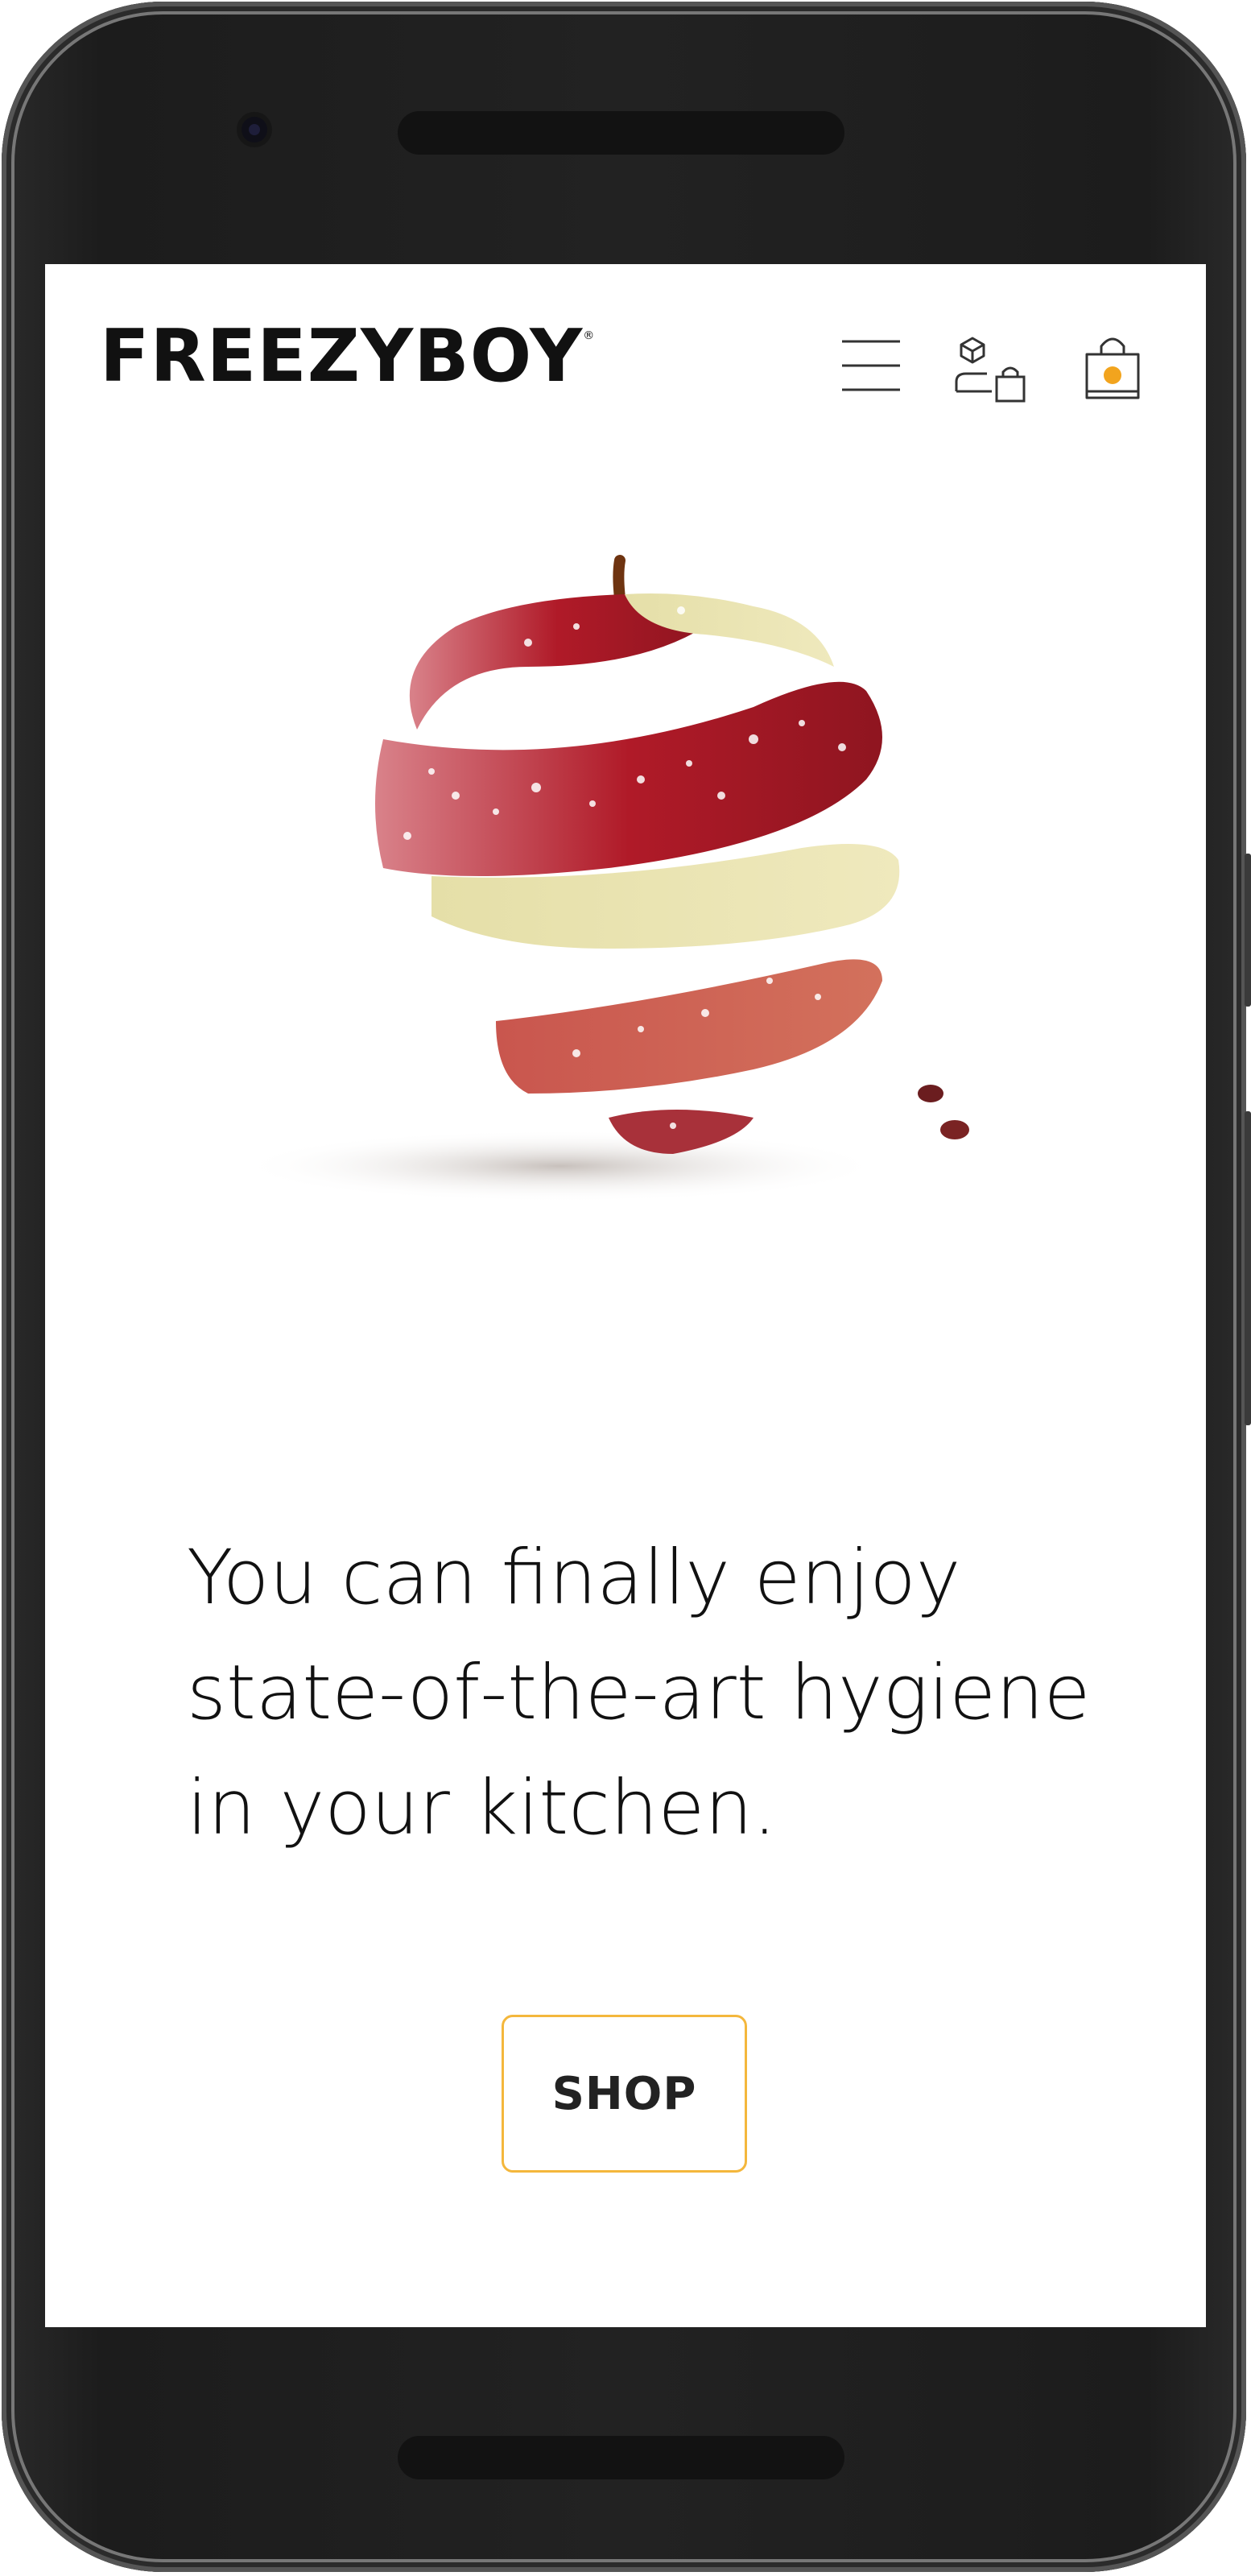 The width and height of the screenshot is (1251, 2576). Describe the element at coordinates (1248, 1268) in the screenshot. I see `phone-volume-button` at that location.